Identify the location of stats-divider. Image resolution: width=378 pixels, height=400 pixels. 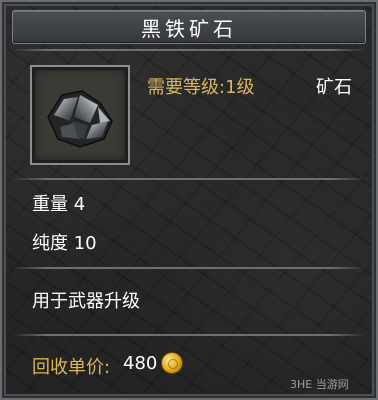
(189, 268).